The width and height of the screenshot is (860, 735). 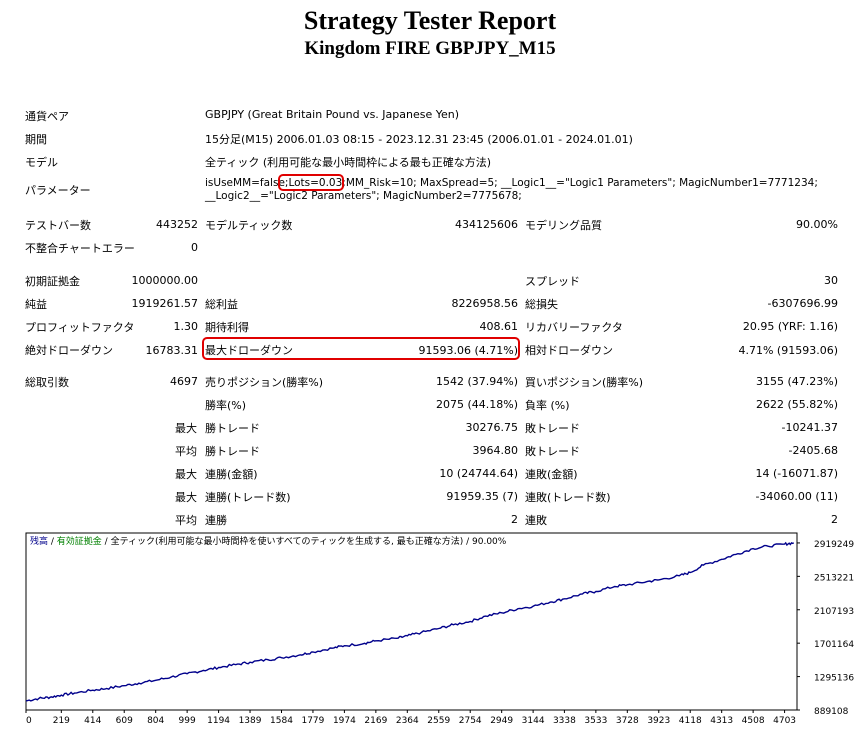 I want to click on recovery-factor-label: リカバリーファクタ, so click(x=574, y=327).